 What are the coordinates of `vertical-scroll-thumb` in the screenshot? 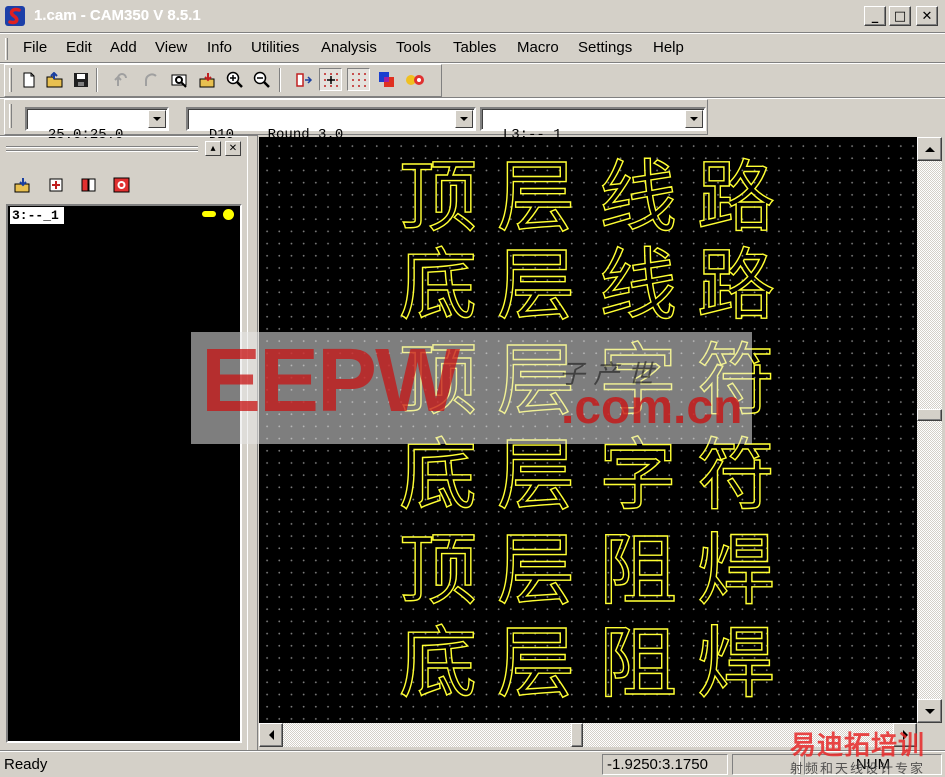 It's located at (929, 415).